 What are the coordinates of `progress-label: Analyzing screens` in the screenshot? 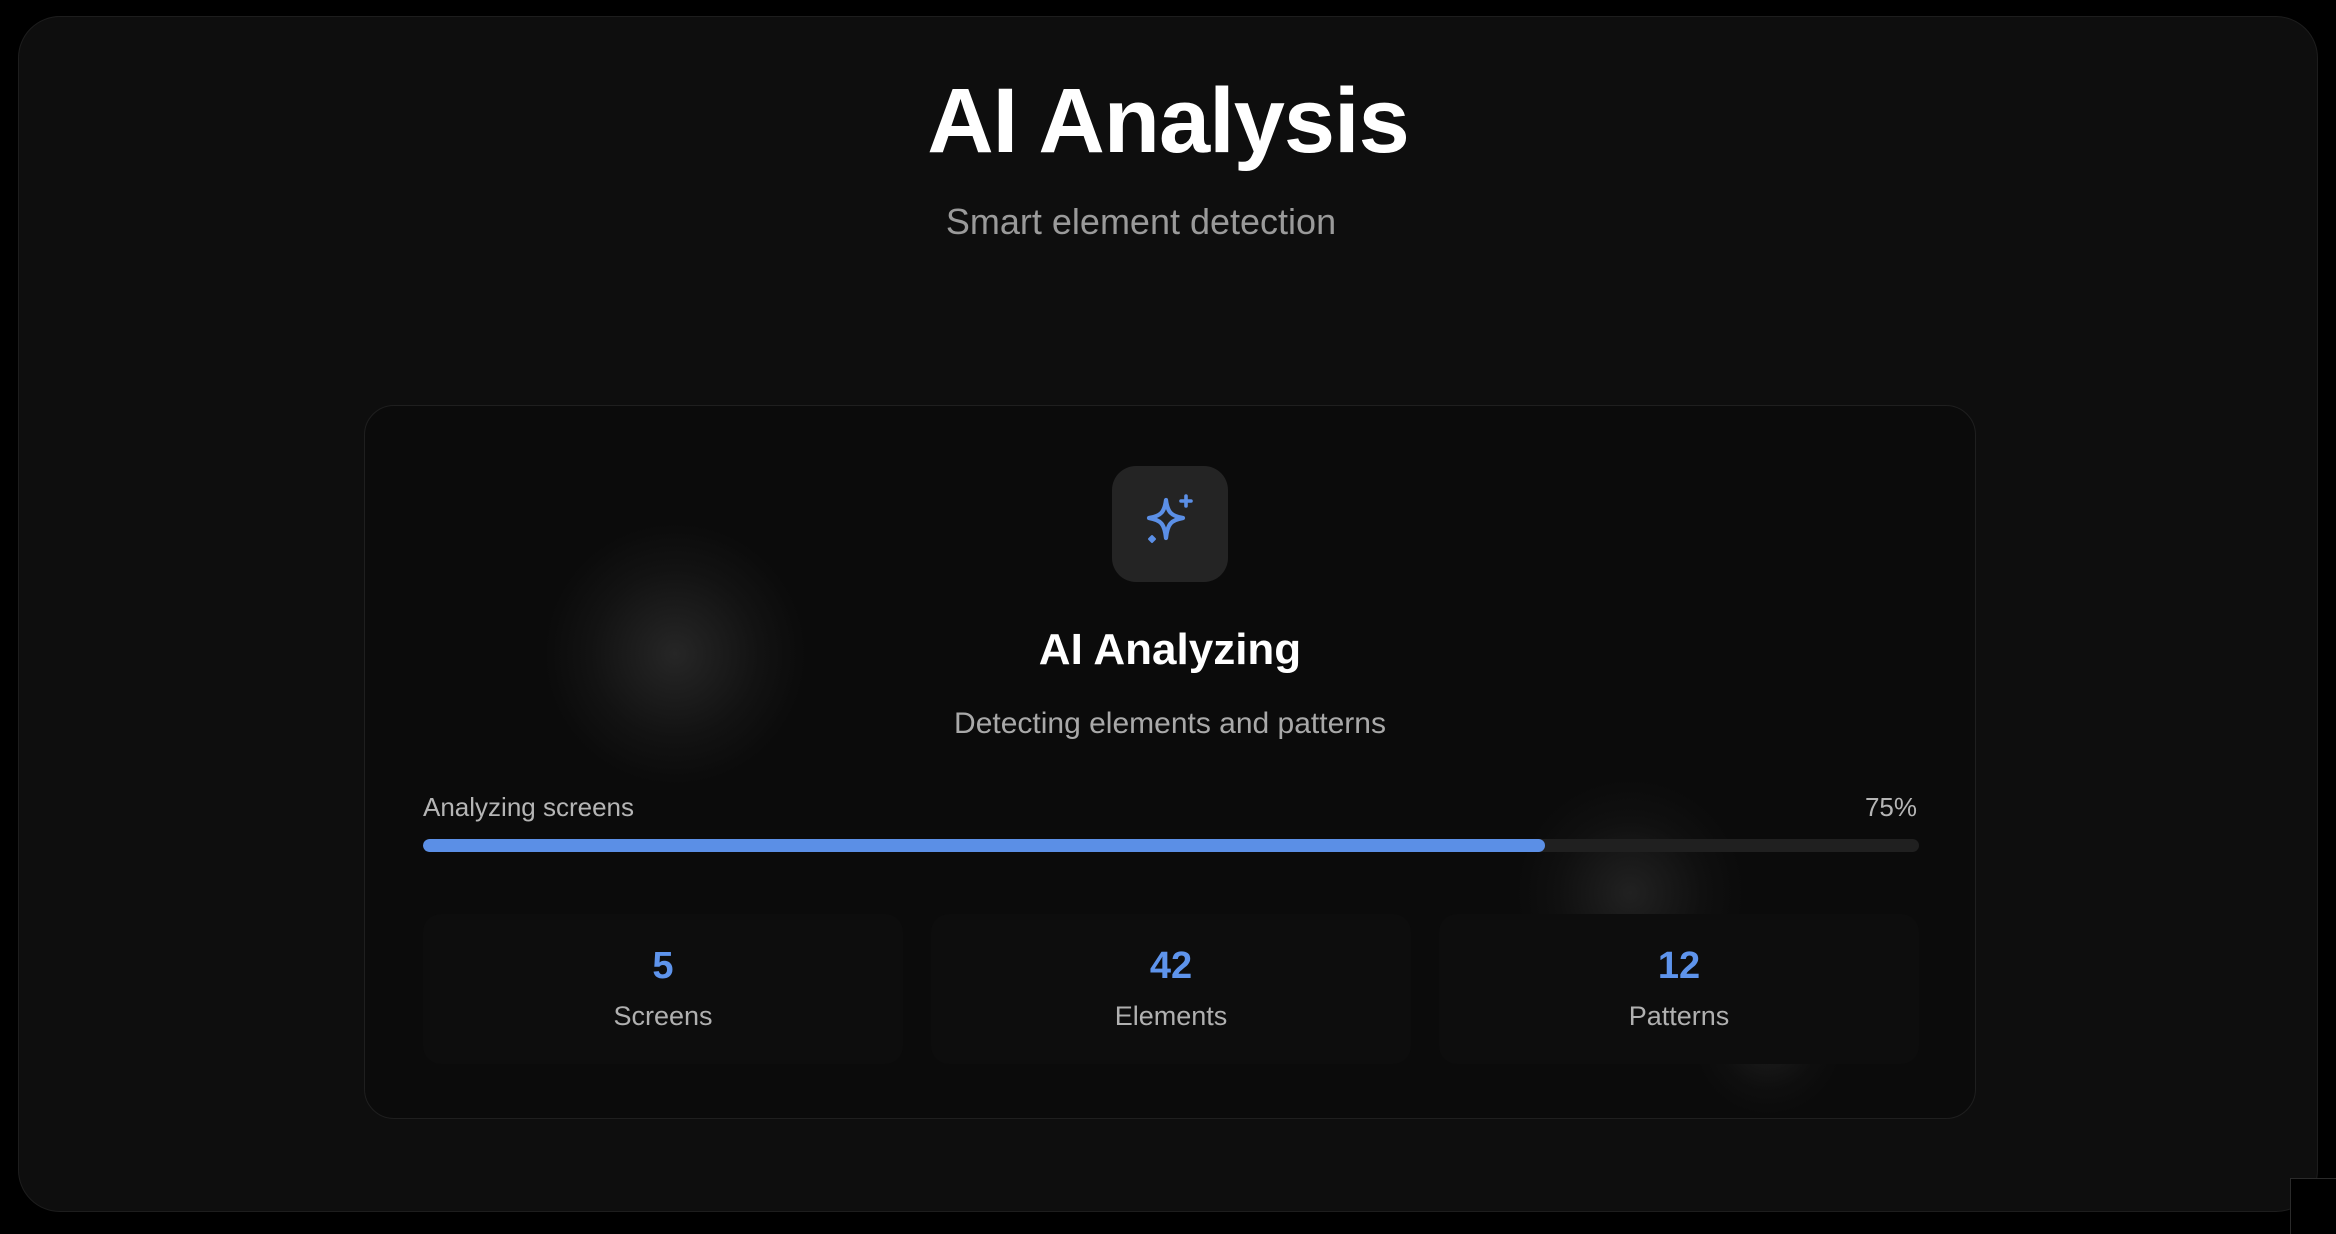 It's located at (528, 807).